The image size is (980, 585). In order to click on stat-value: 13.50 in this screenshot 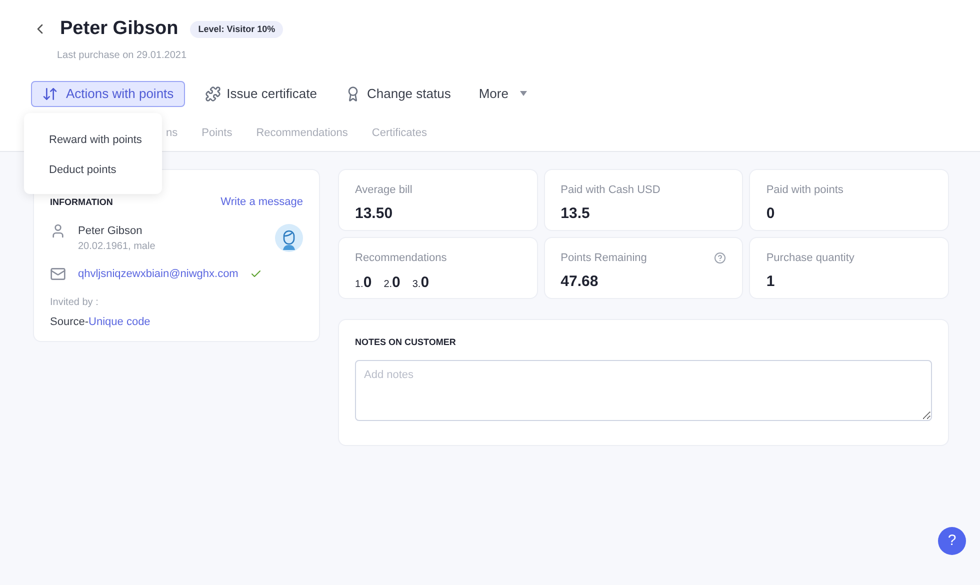, I will do `click(374, 214)`.